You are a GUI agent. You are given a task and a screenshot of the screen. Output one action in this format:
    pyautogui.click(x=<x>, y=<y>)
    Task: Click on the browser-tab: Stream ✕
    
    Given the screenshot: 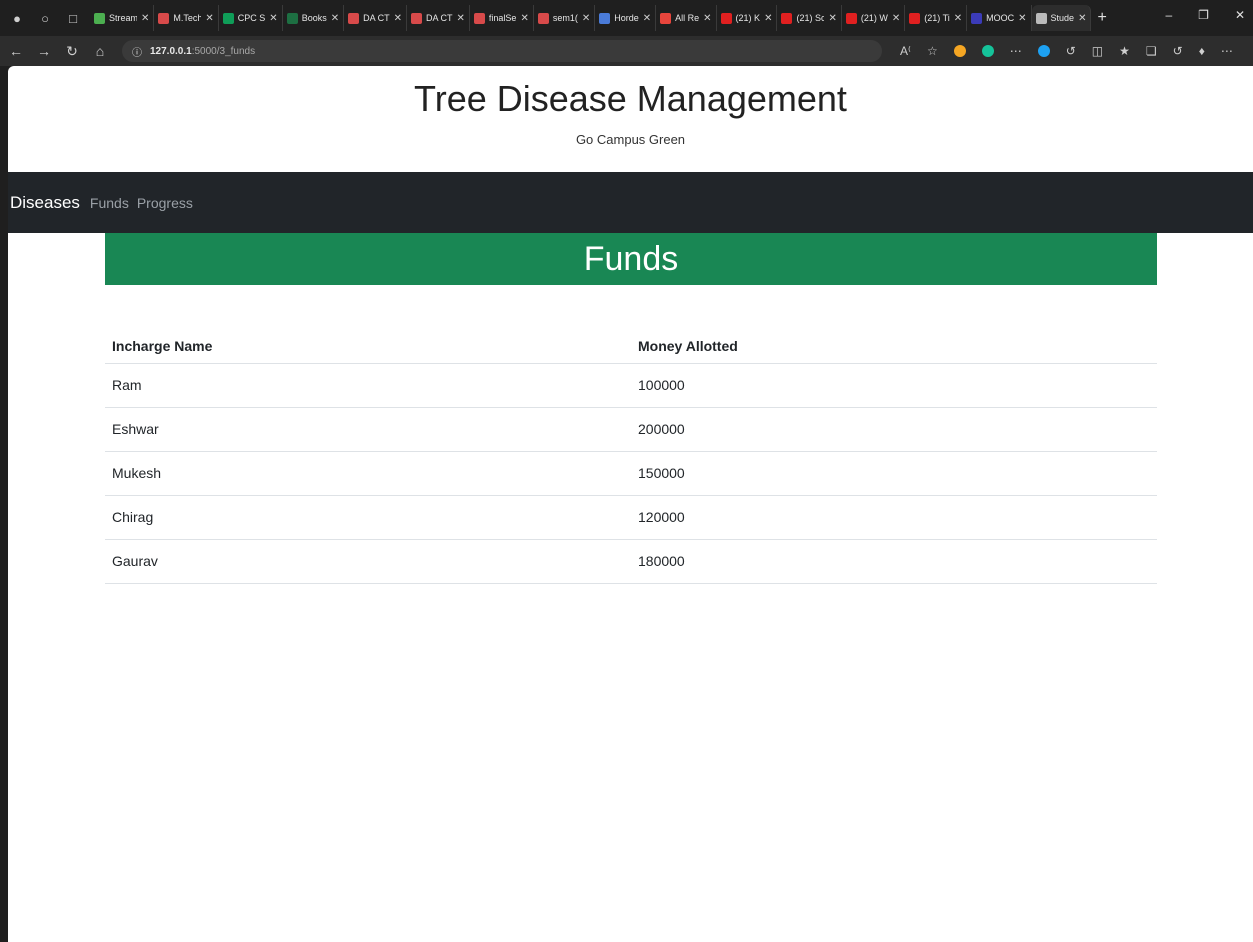 What is the action you would take?
    pyautogui.click(x=122, y=18)
    